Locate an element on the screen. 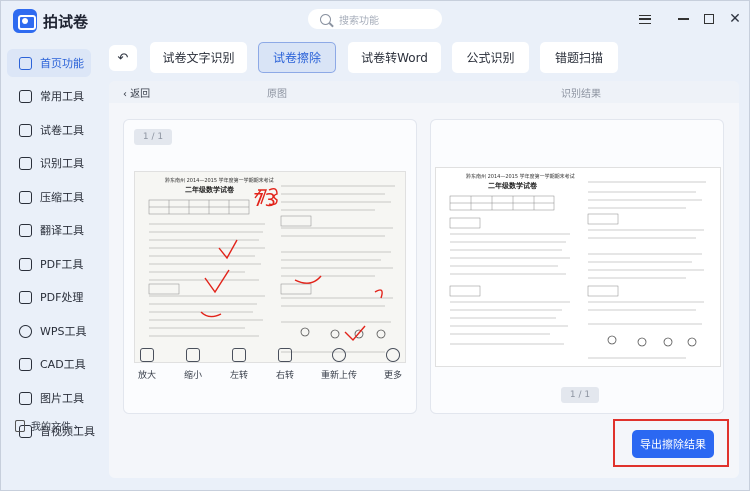  back-button: ↶ is located at coordinates (123, 58).